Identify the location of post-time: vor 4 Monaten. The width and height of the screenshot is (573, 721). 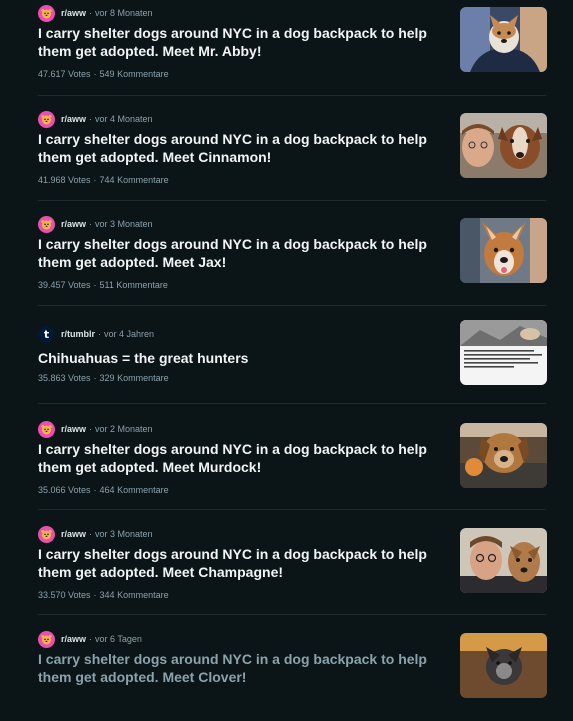
(124, 119).